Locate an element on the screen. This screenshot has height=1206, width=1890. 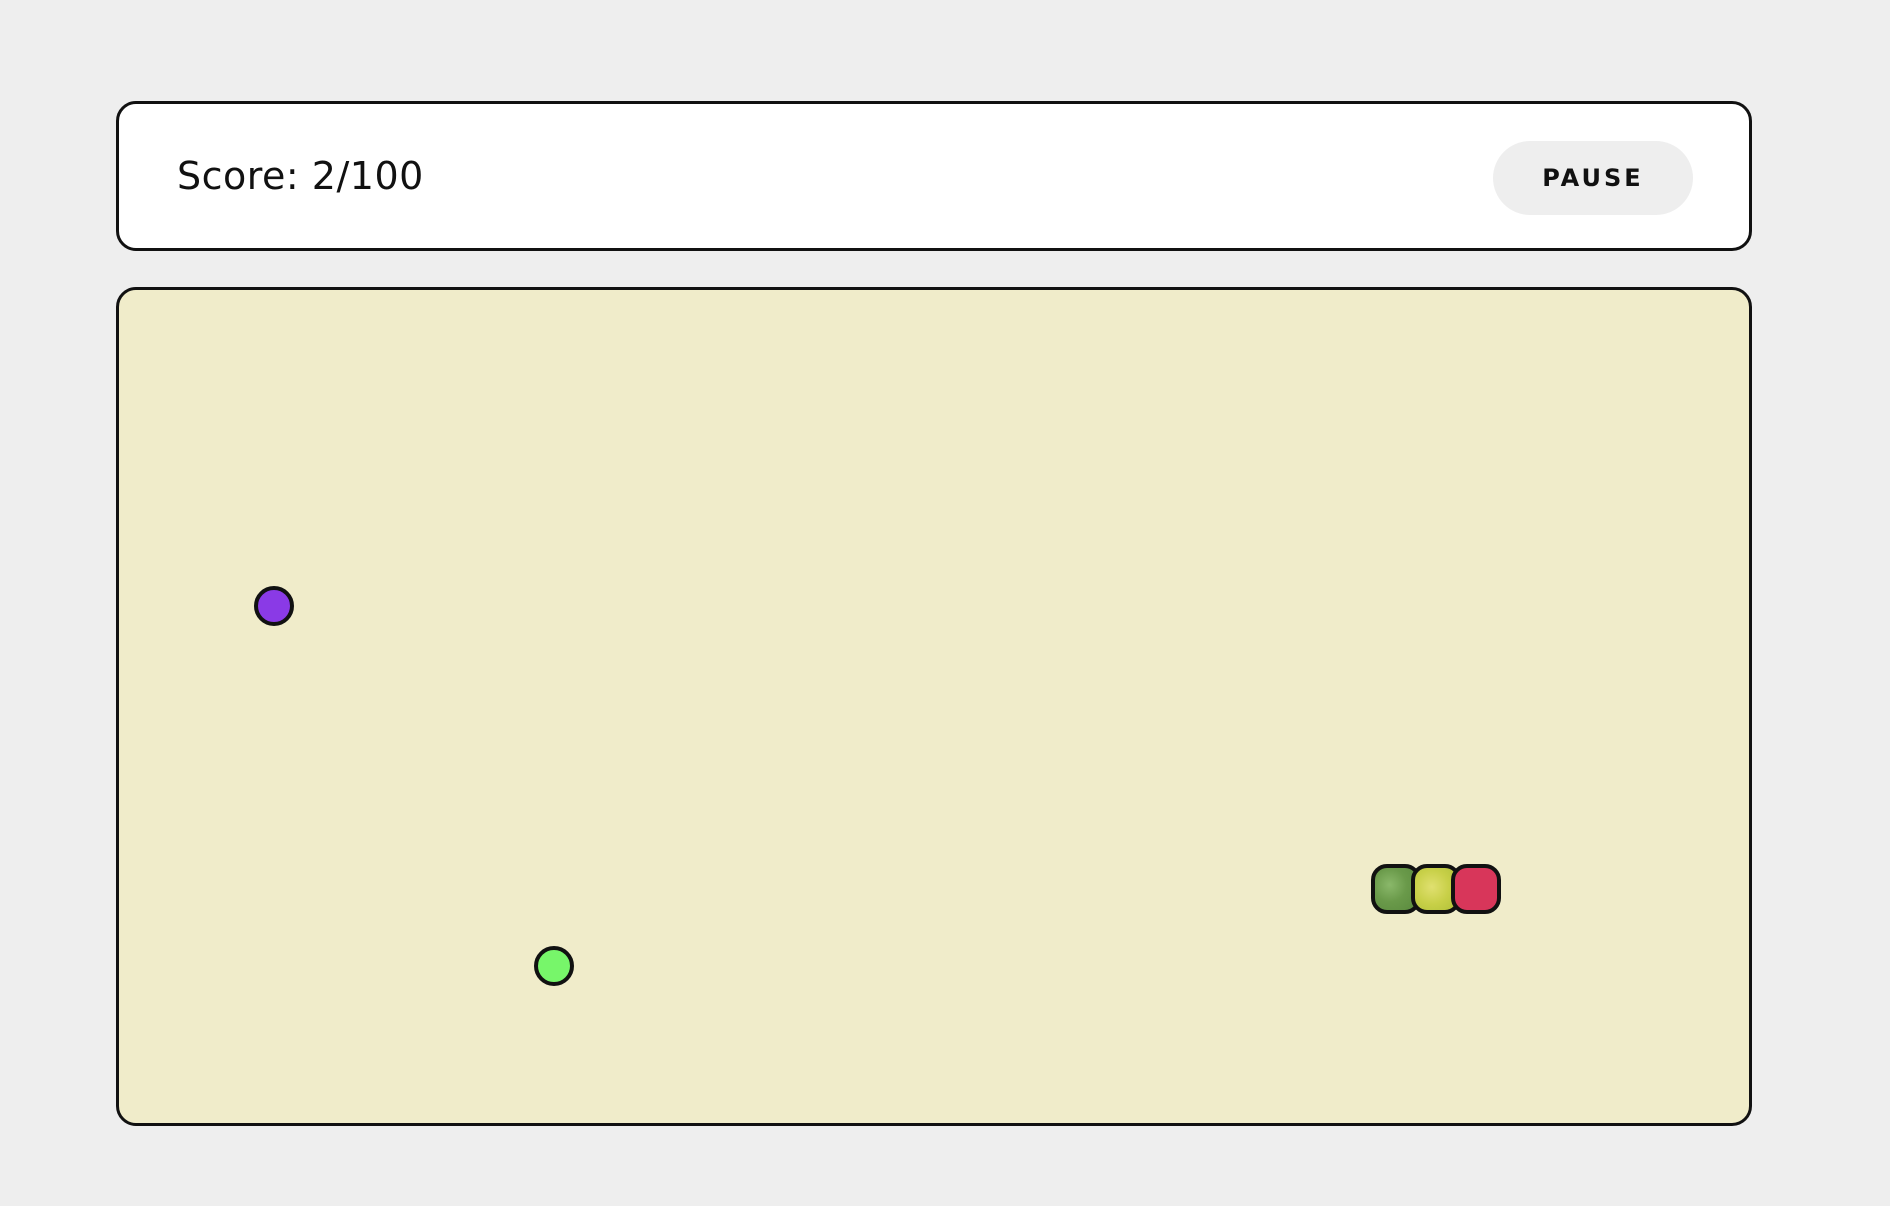
green-food-pellet is located at coordinates (554, 966).